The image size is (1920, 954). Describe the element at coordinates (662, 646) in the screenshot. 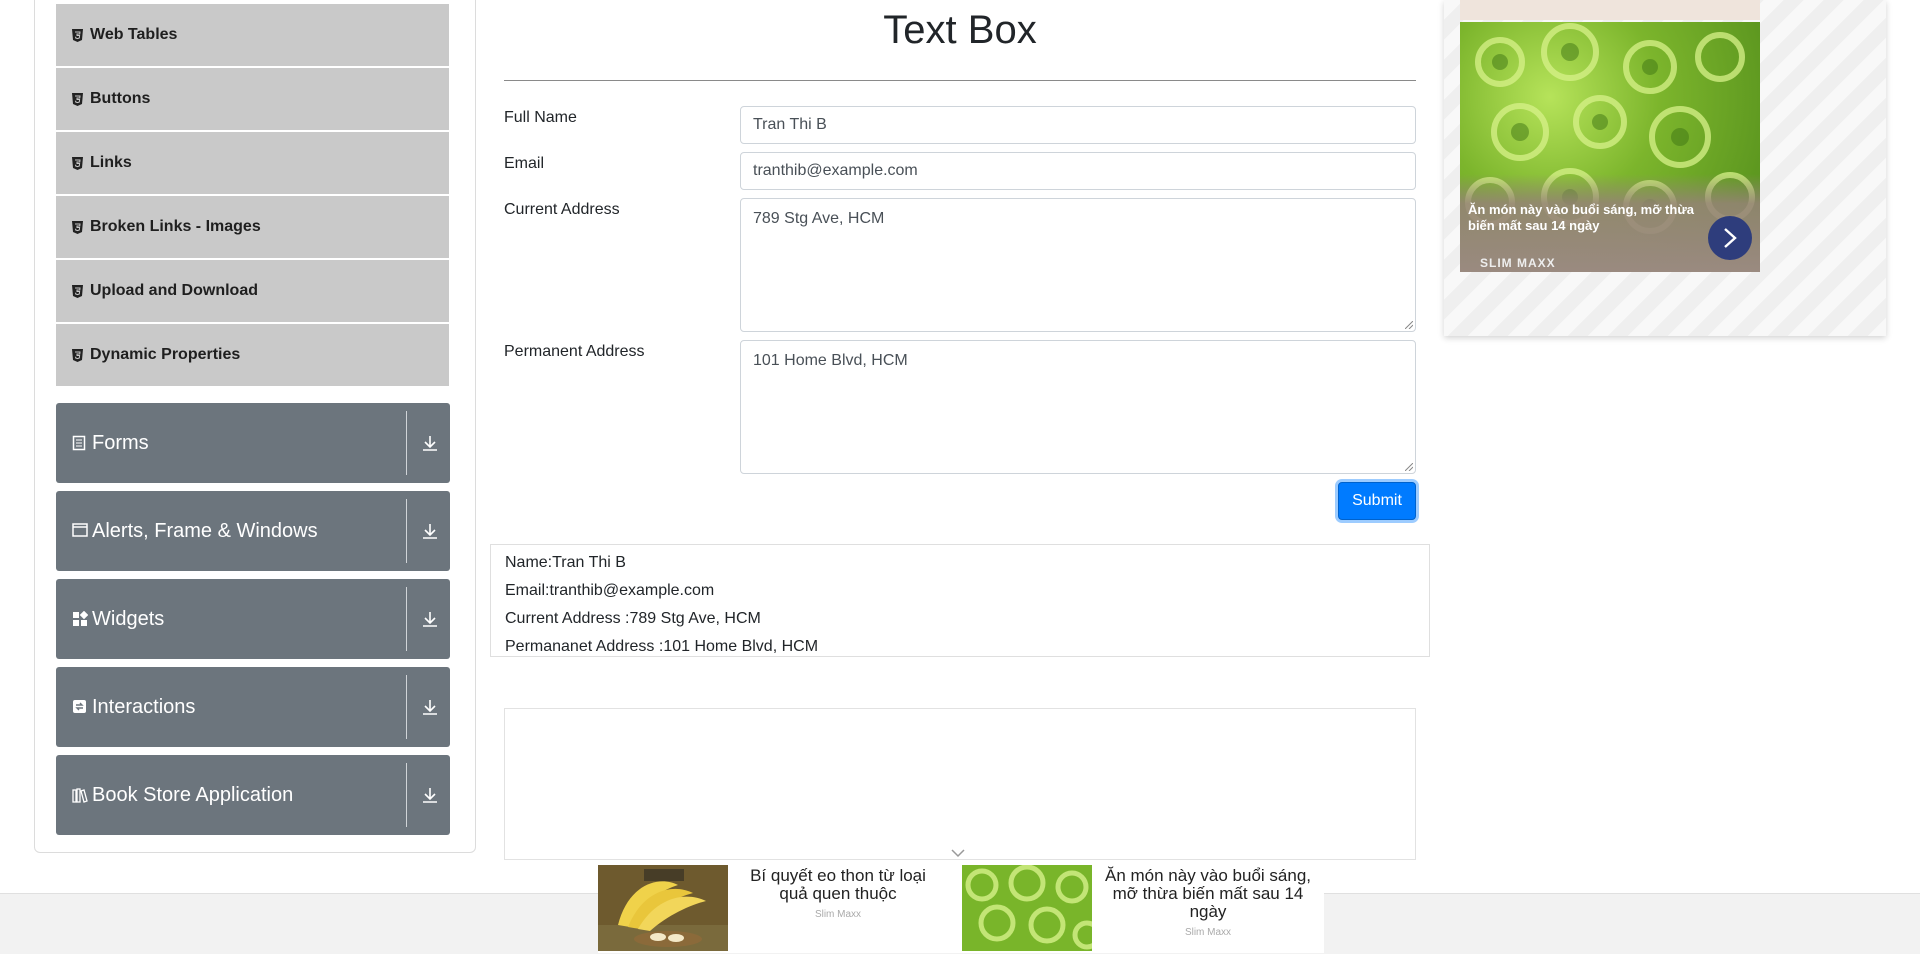

I see `output-permanent-address: Permananet Address :101 Home Blvd, HCM` at that location.